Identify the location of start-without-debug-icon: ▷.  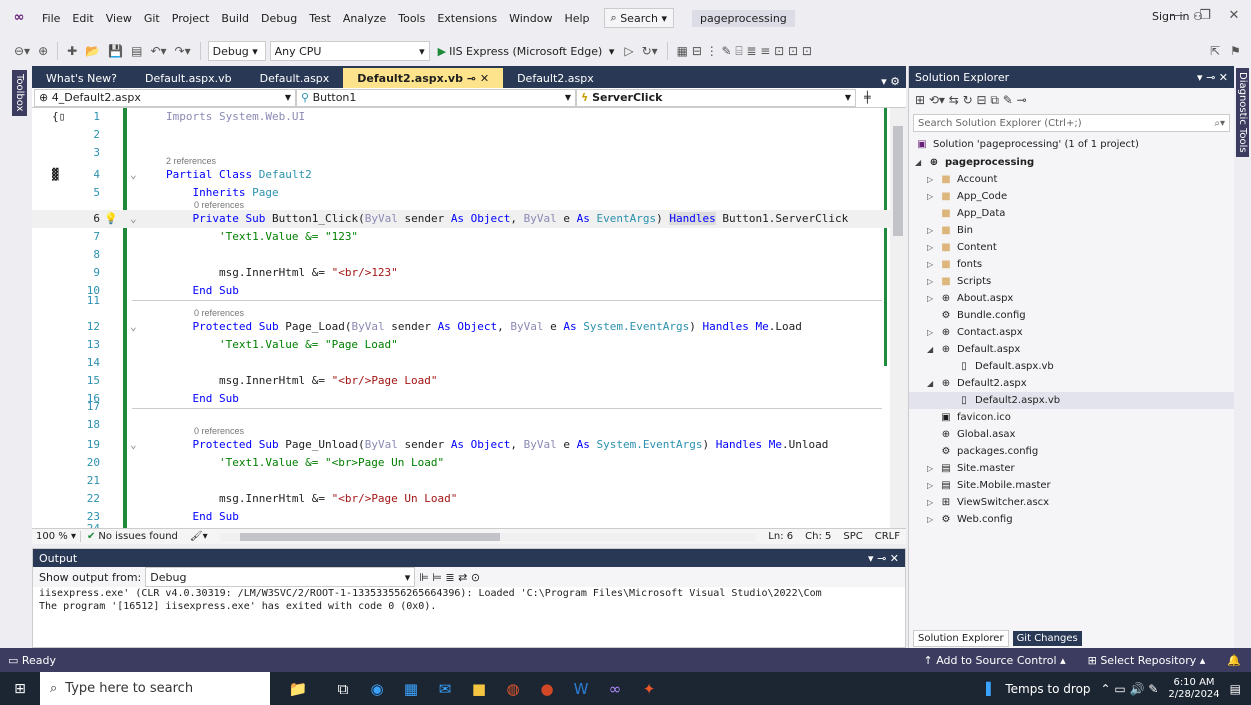
(628, 51).